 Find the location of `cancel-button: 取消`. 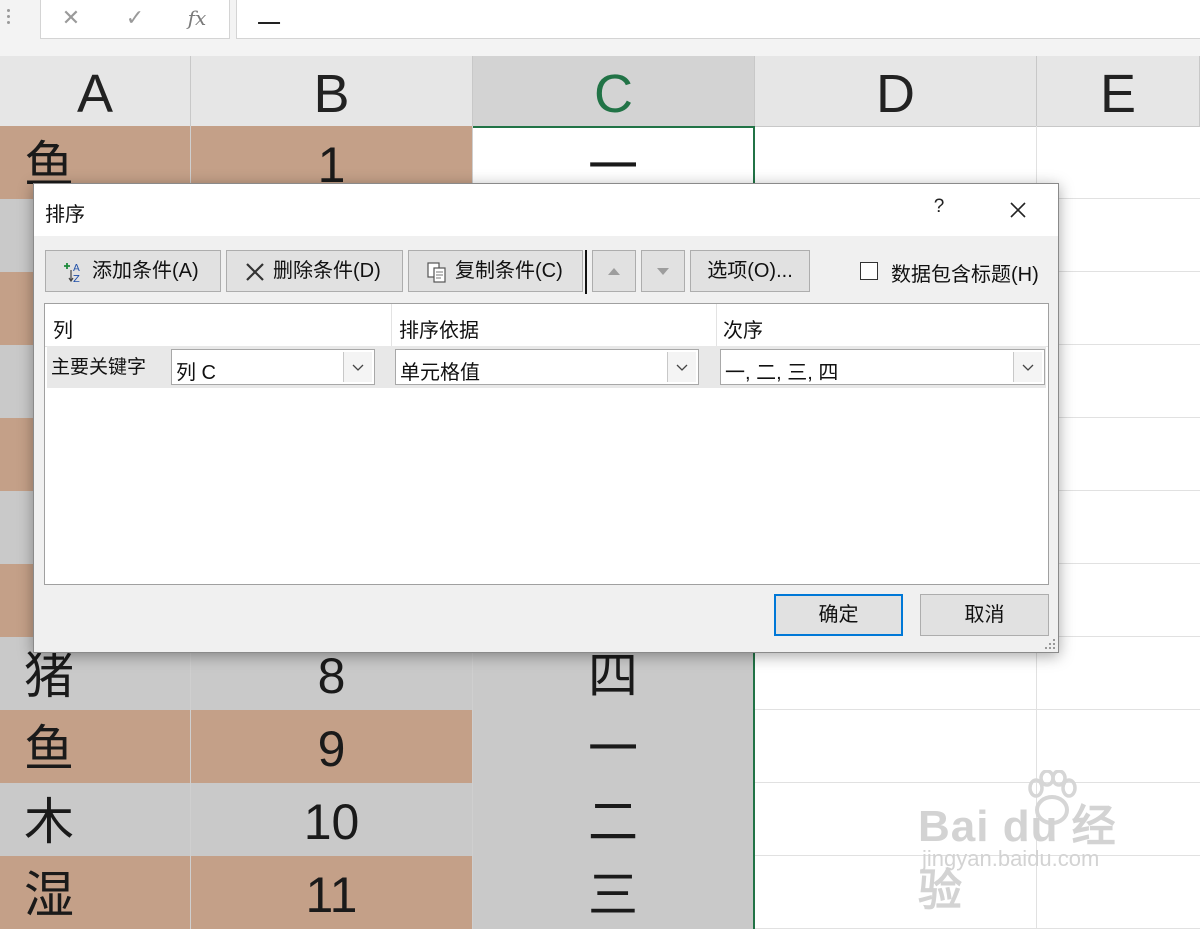

cancel-button: 取消 is located at coordinates (984, 615).